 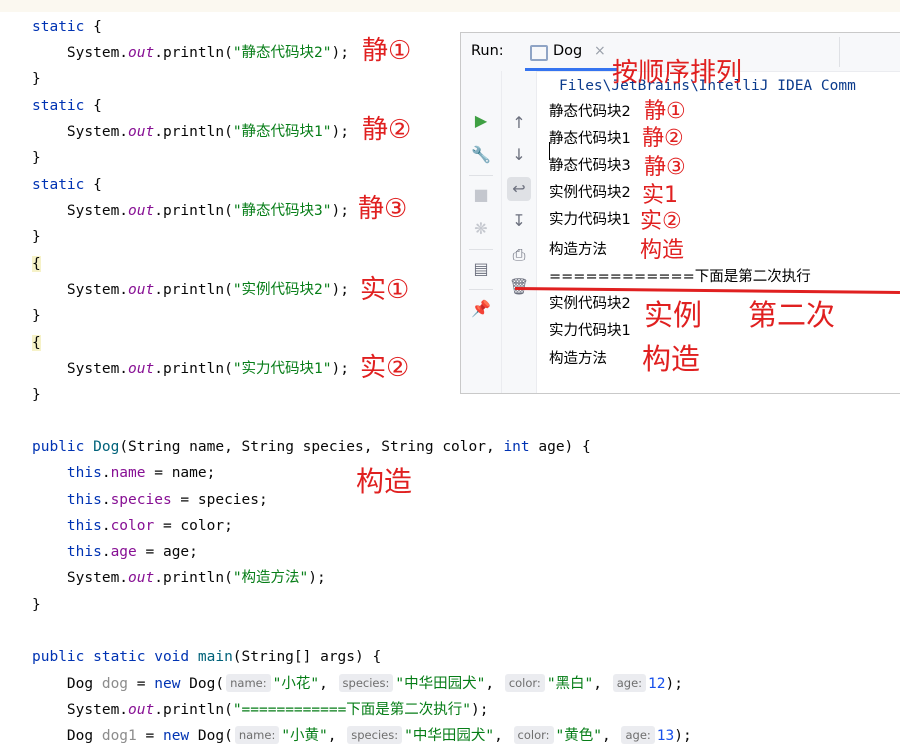 What do you see at coordinates (132, 526) in the screenshot?
I see `code-line: this.color = color;` at bounding box center [132, 526].